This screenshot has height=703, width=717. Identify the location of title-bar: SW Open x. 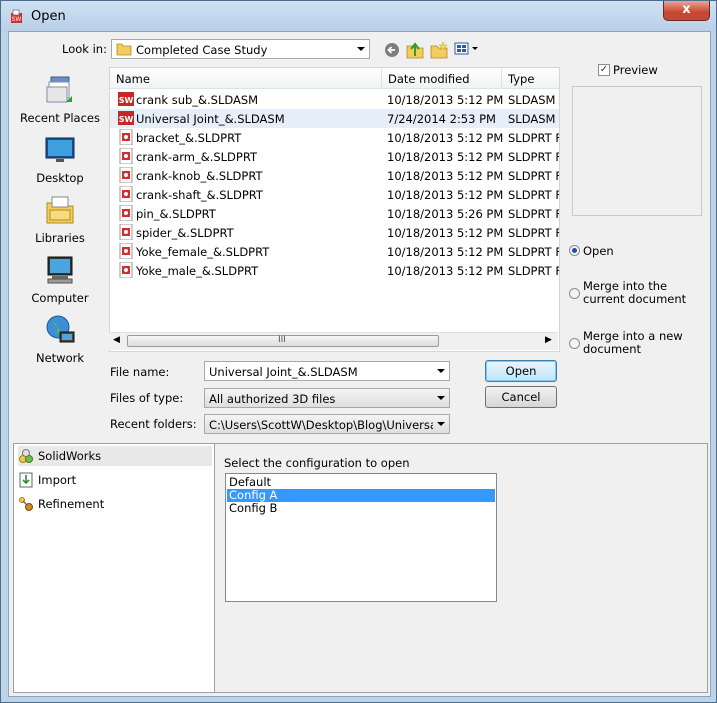
(358, 16).